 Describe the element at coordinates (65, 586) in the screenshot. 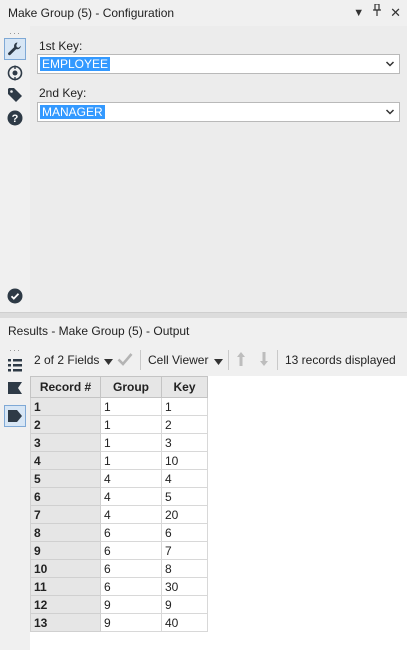

I see `record-number-cell: 11` at that location.